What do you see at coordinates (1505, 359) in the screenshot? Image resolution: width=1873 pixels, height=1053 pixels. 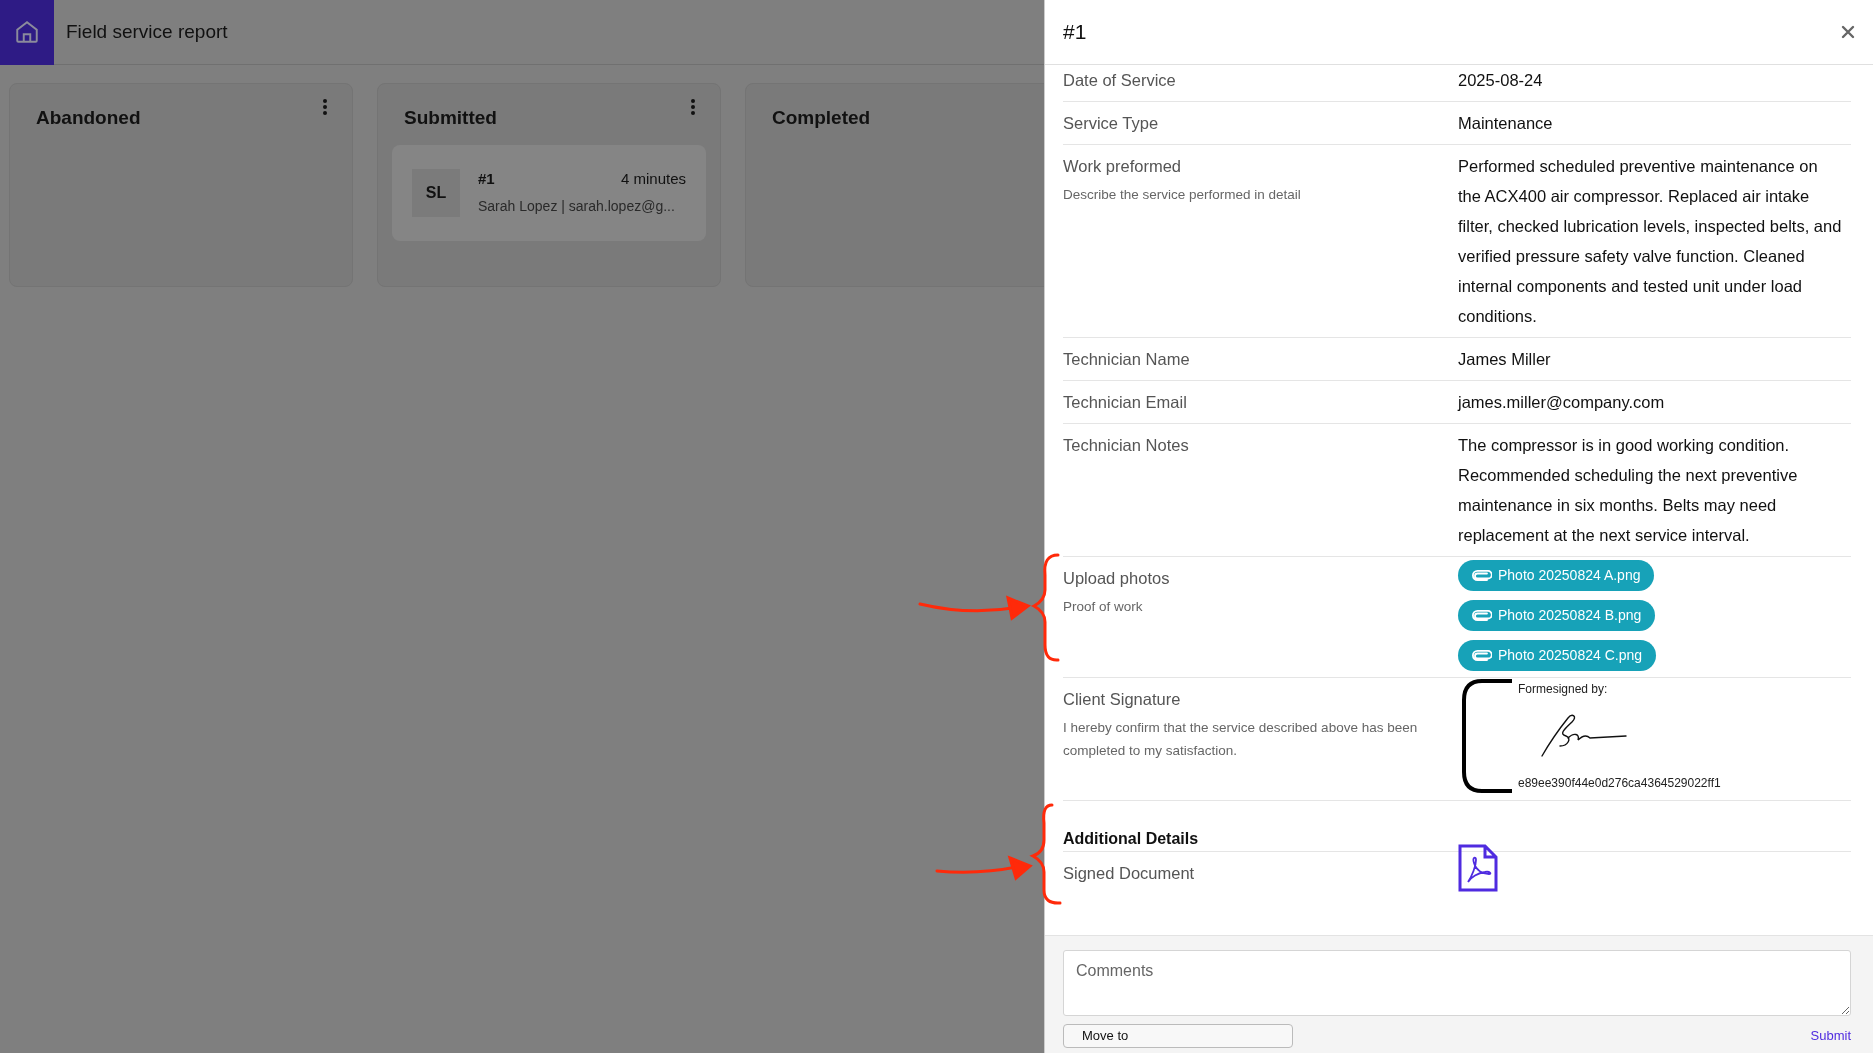 I see `field-value: James Miller` at bounding box center [1505, 359].